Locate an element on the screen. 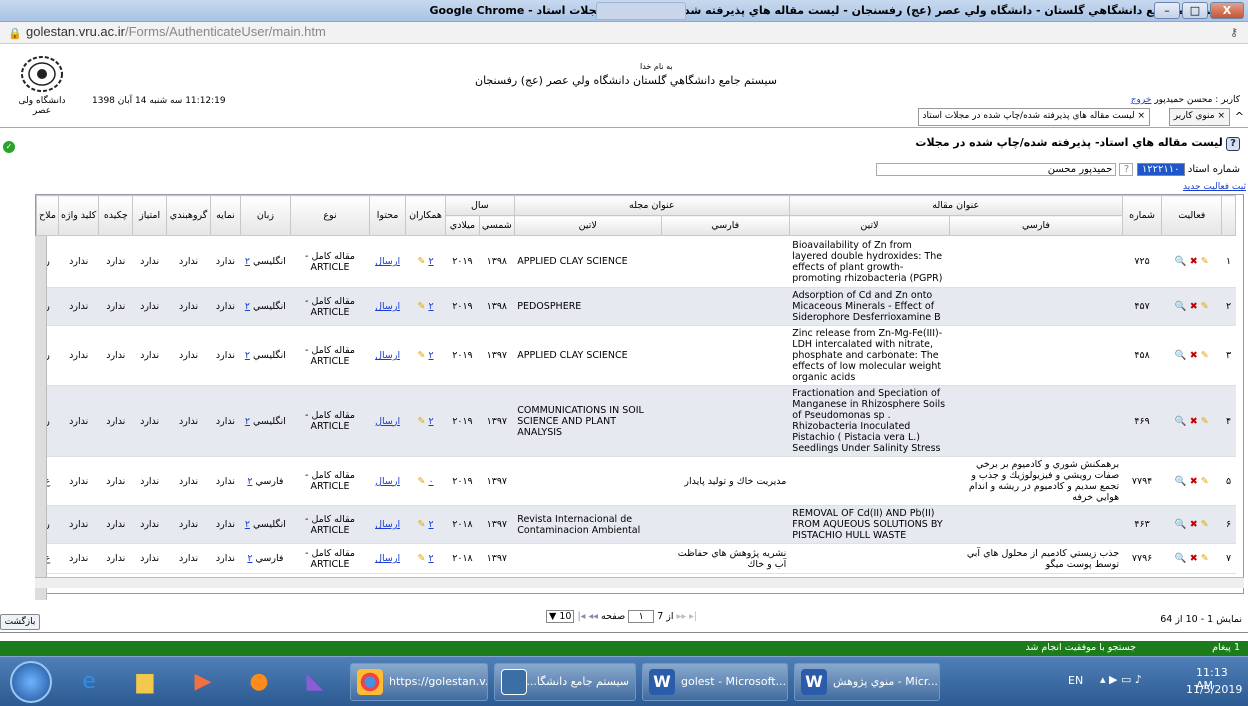 Image resolution: width=1248 pixels, height=706 pixels. lookup-icon: ? is located at coordinates (1126, 169).